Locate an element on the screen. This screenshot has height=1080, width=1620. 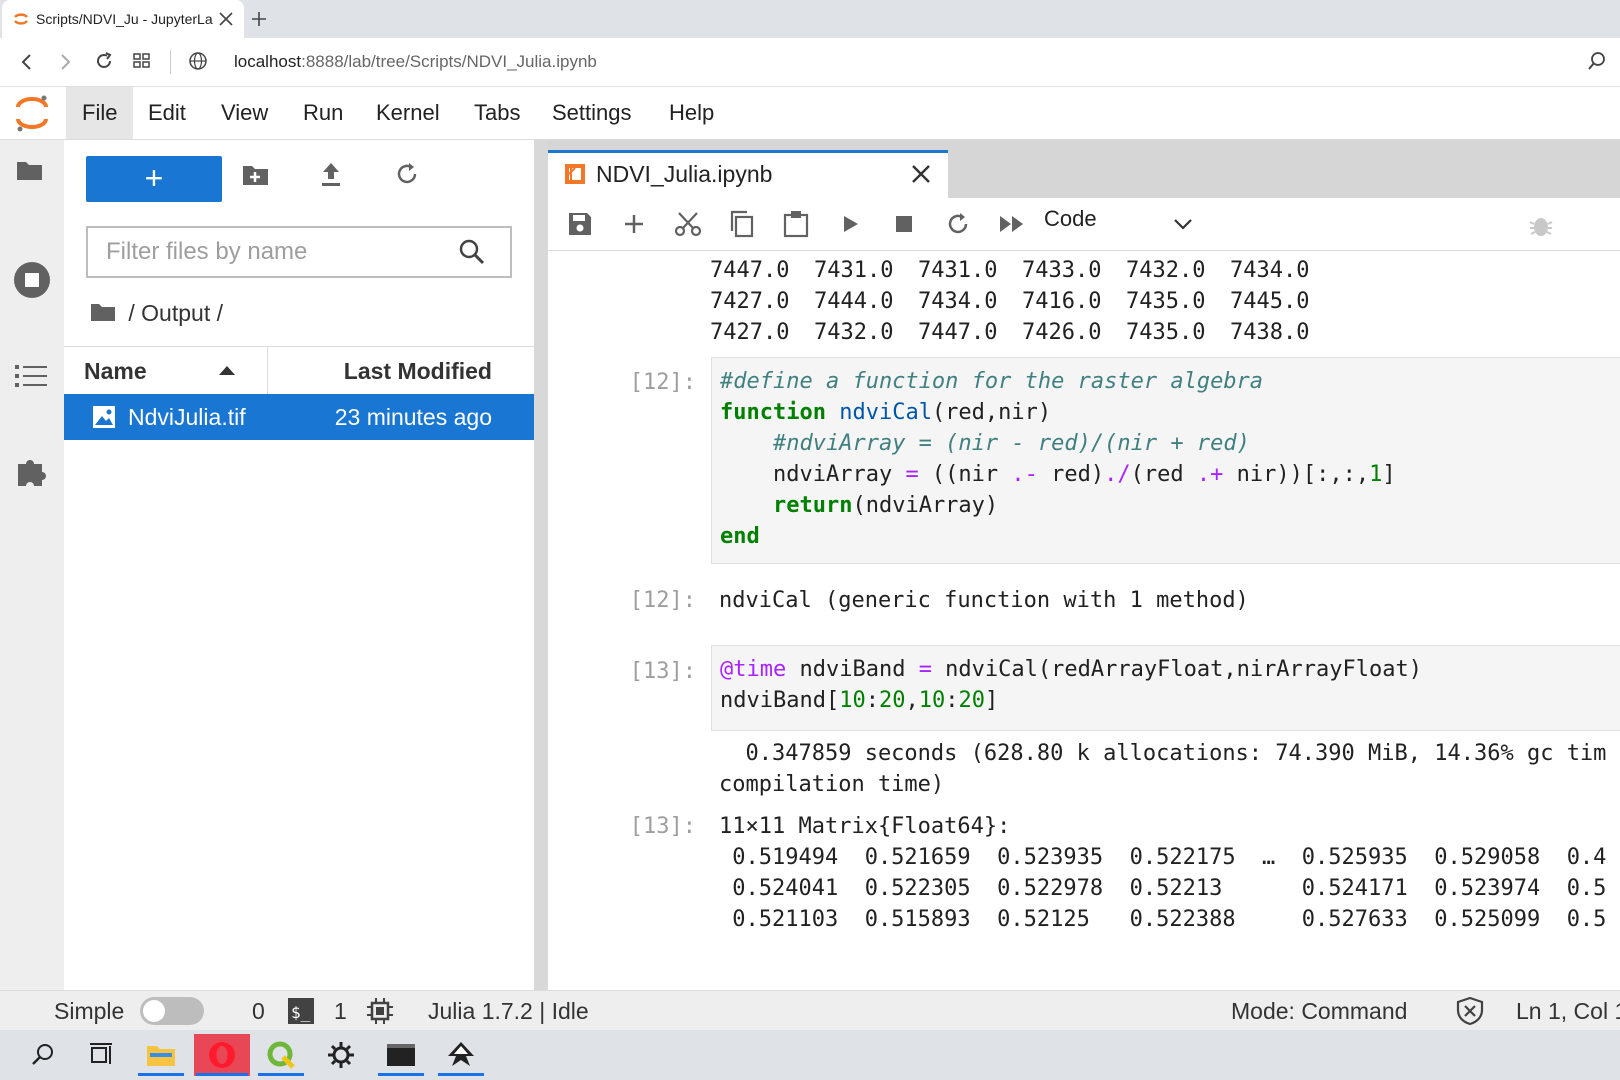
filter-files-field is located at coordinates (286, 252).